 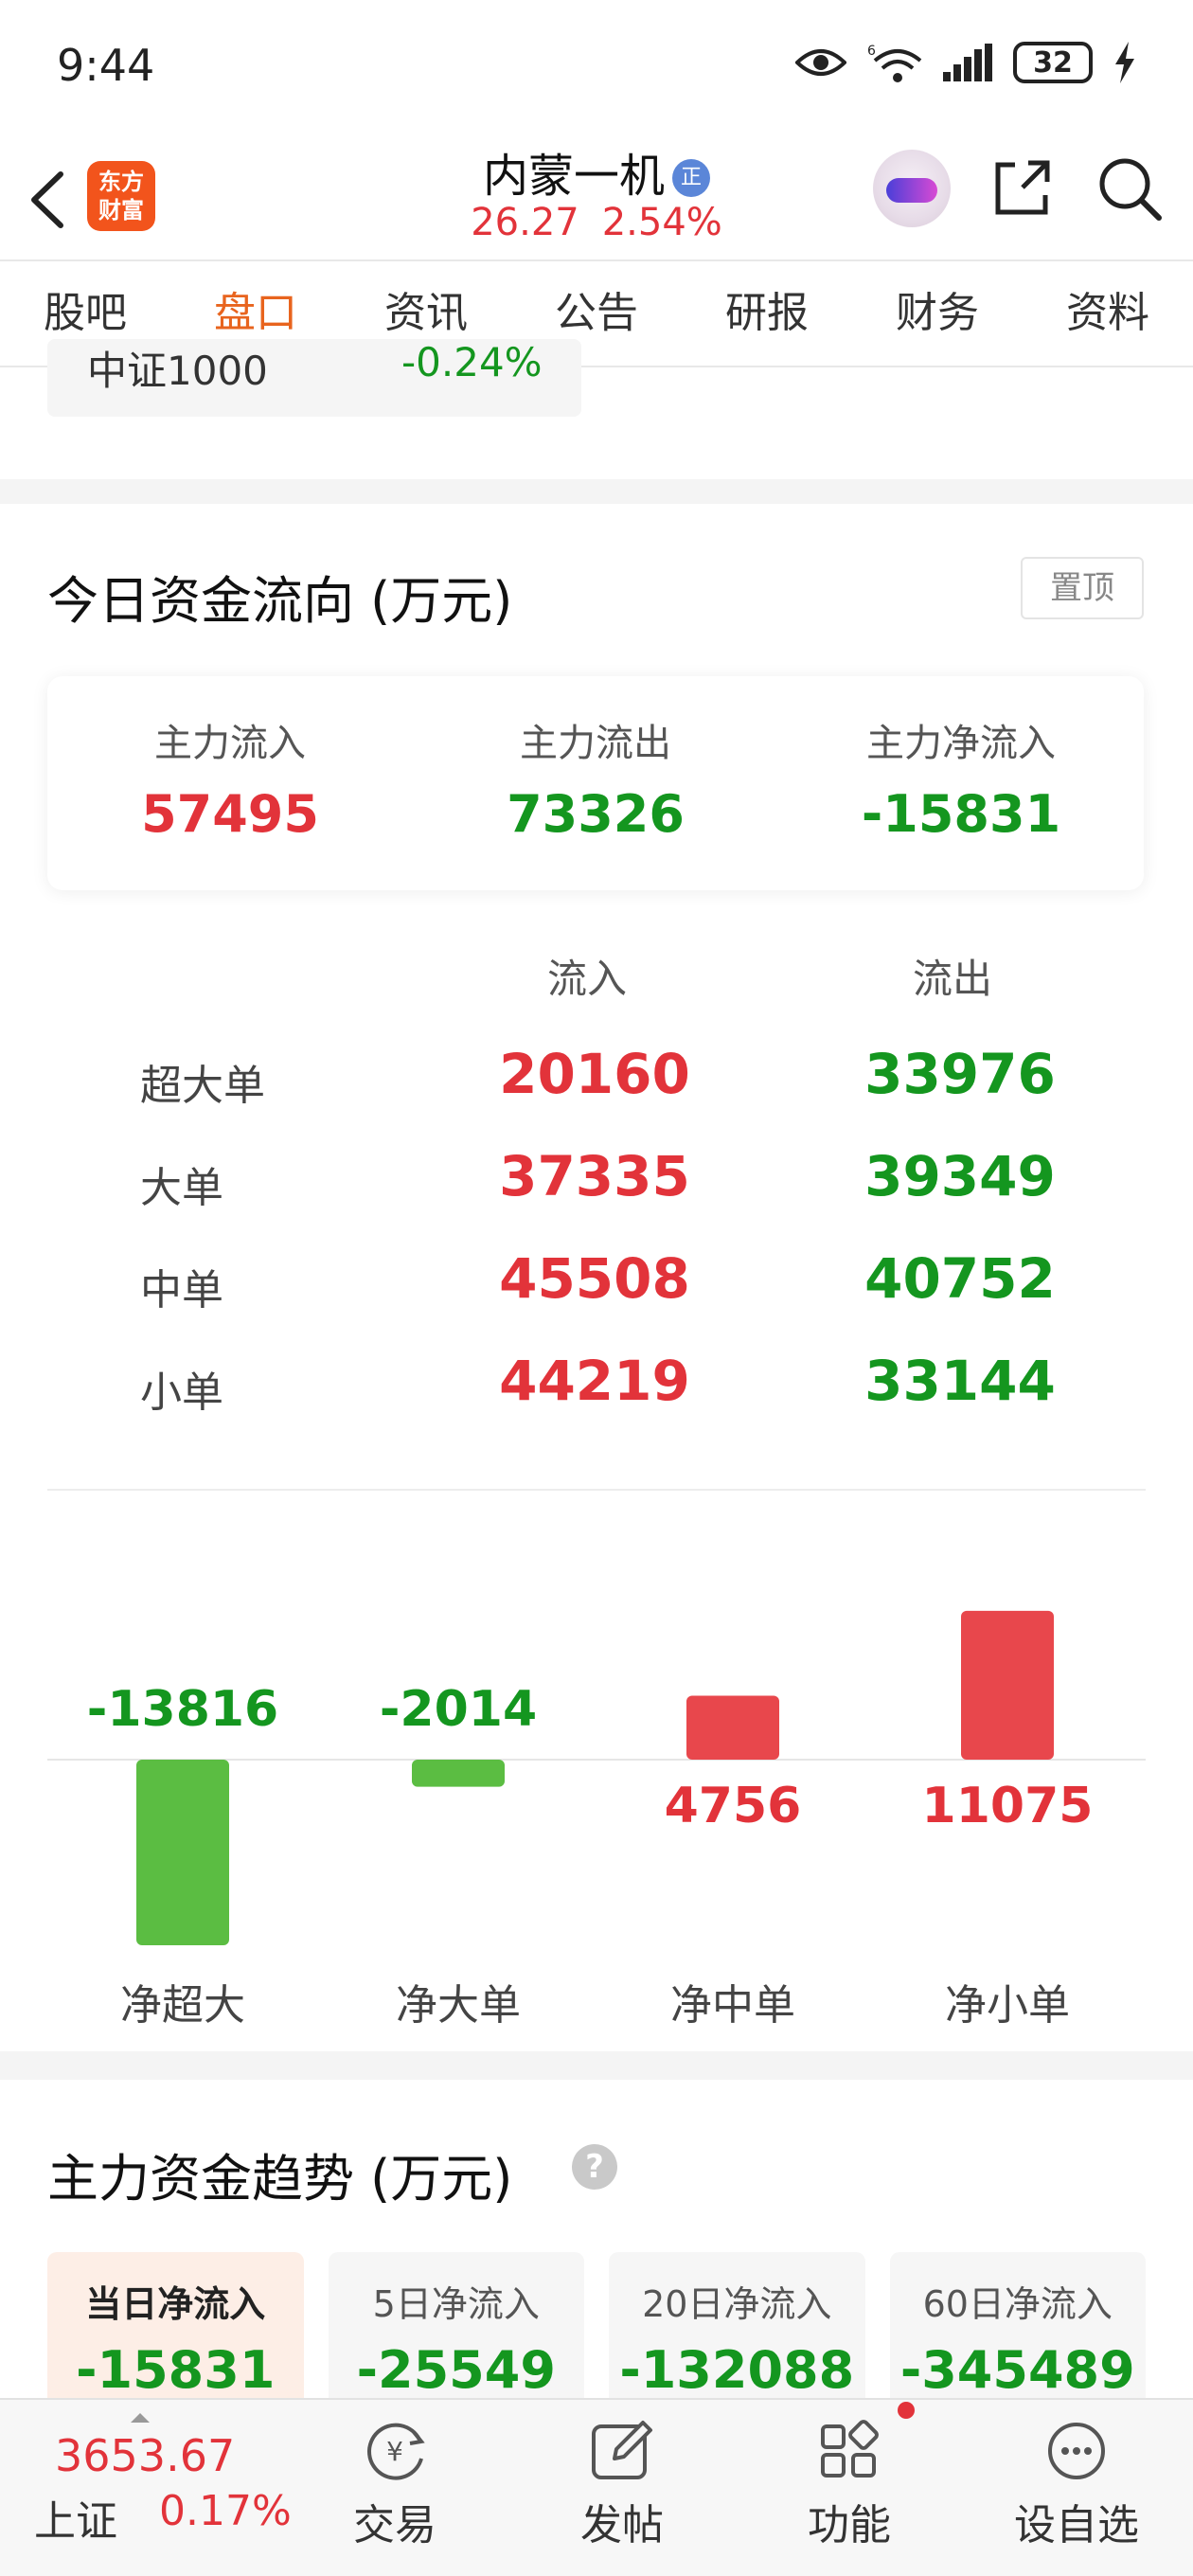 What do you see at coordinates (181, 1188) in the screenshot?
I see `row-label: 大单` at bounding box center [181, 1188].